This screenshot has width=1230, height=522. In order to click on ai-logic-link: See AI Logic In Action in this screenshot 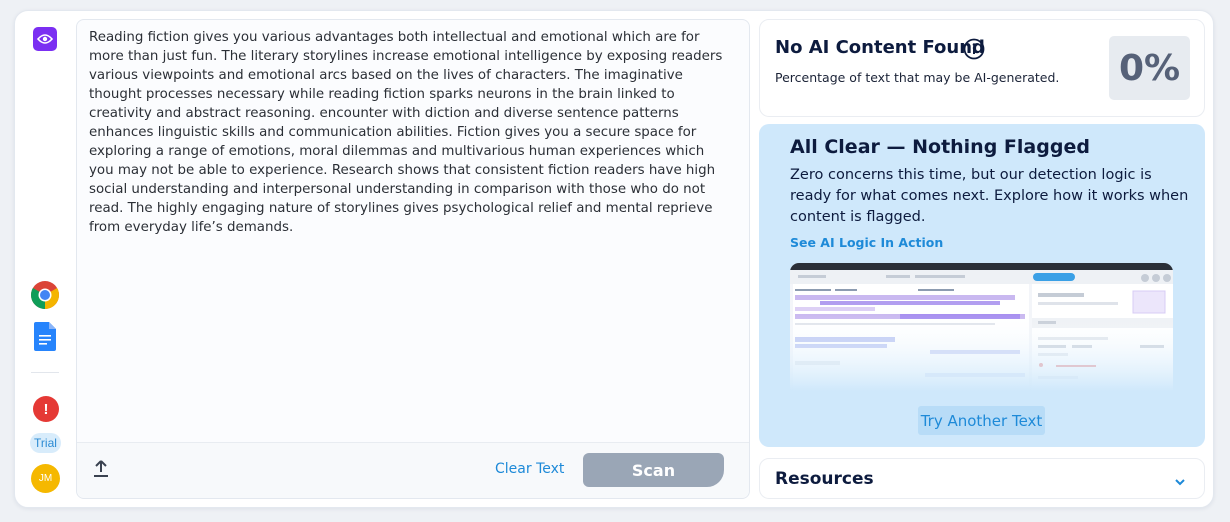, I will do `click(866, 242)`.